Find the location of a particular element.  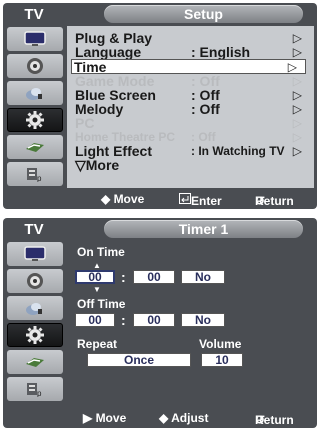

down-arrow-icon: ▼ is located at coordinates (97, 289).